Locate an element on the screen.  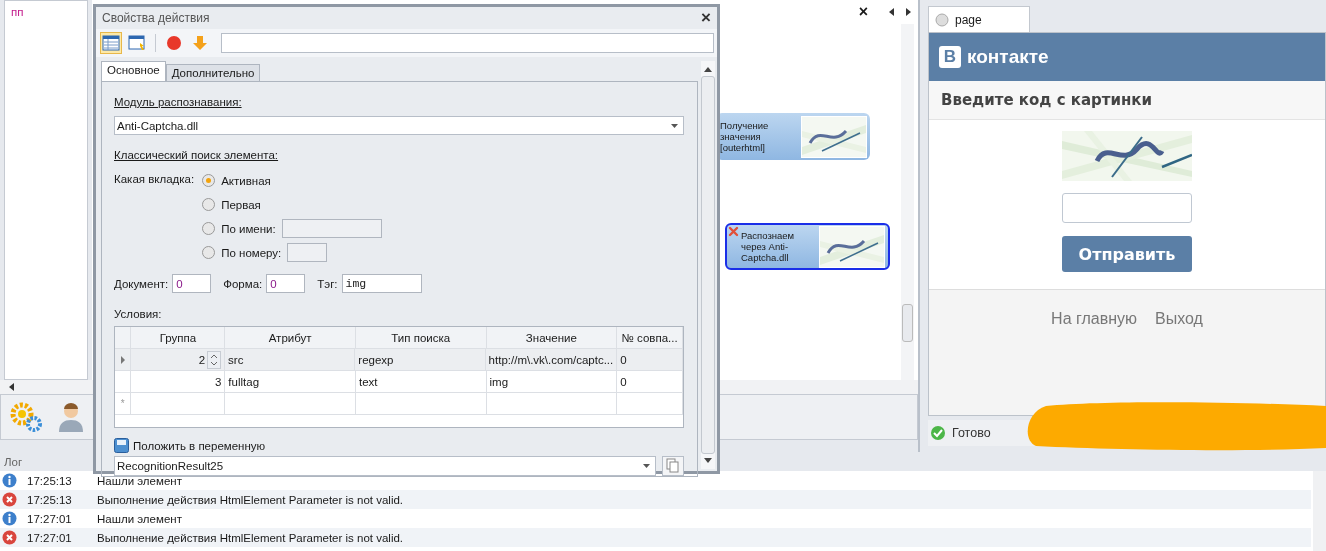
module-dropdown: Anti-Captcha.dll is located at coordinates (399, 125).